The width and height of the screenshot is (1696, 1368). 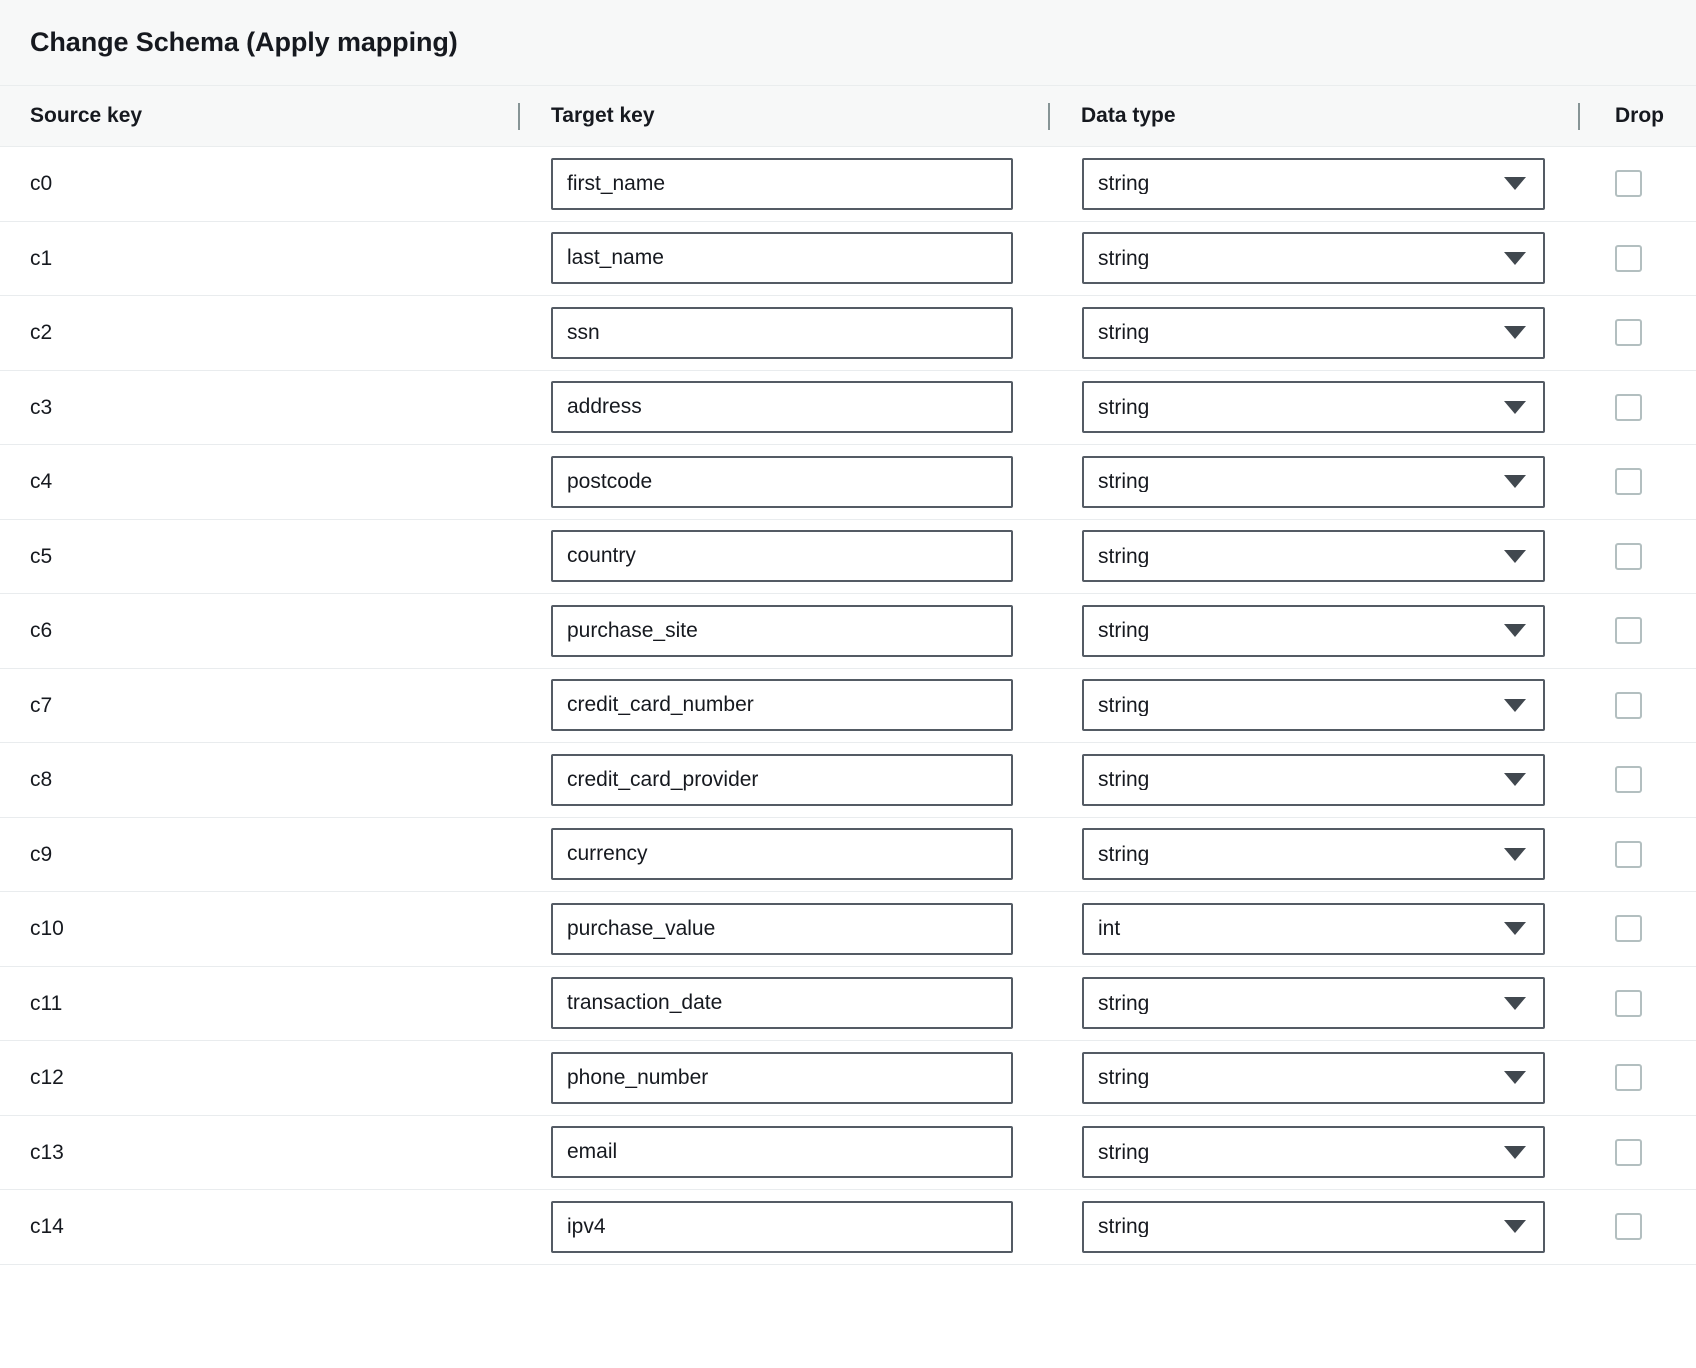 What do you see at coordinates (259, 116) in the screenshot?
I see `column-header-source-key: Source key` at bounding box center [259, 116].